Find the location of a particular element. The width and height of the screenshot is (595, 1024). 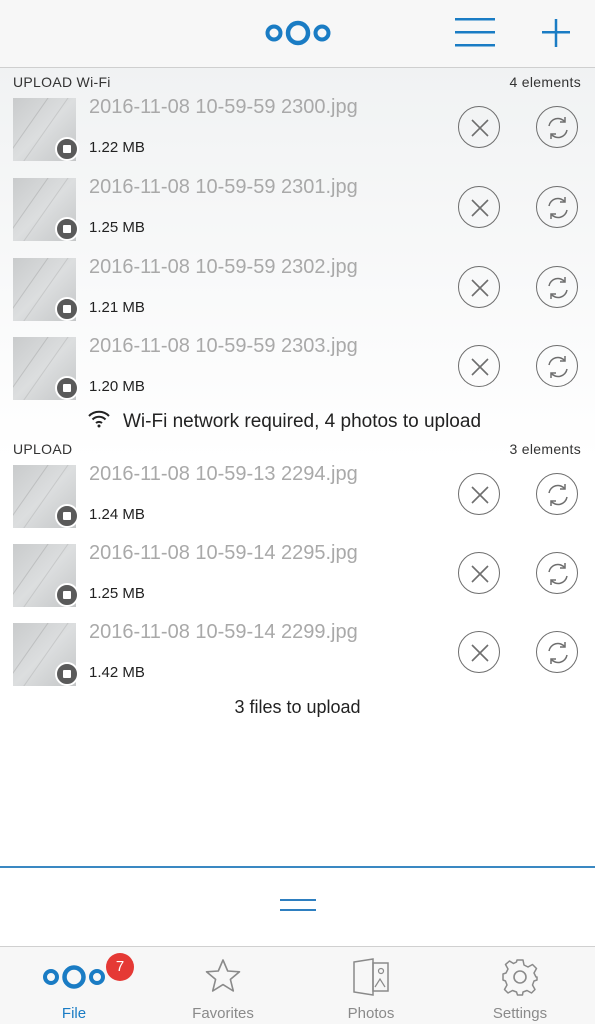

wifi-section-header: UPLOAD Wi-Fi 4 elements is located at coordinates (297, 81).